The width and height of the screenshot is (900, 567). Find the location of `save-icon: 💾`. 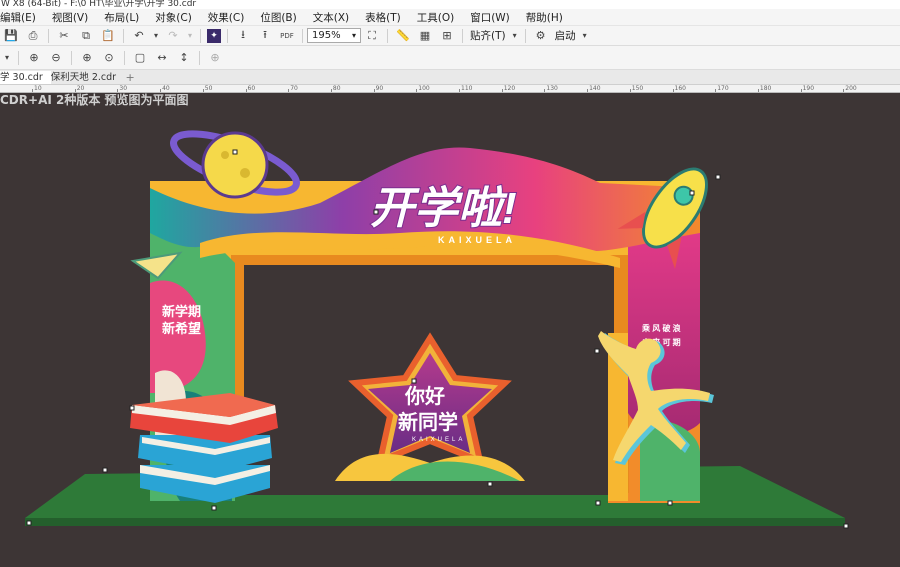

save-icon: 💾 is located at coordinates (11, 36).